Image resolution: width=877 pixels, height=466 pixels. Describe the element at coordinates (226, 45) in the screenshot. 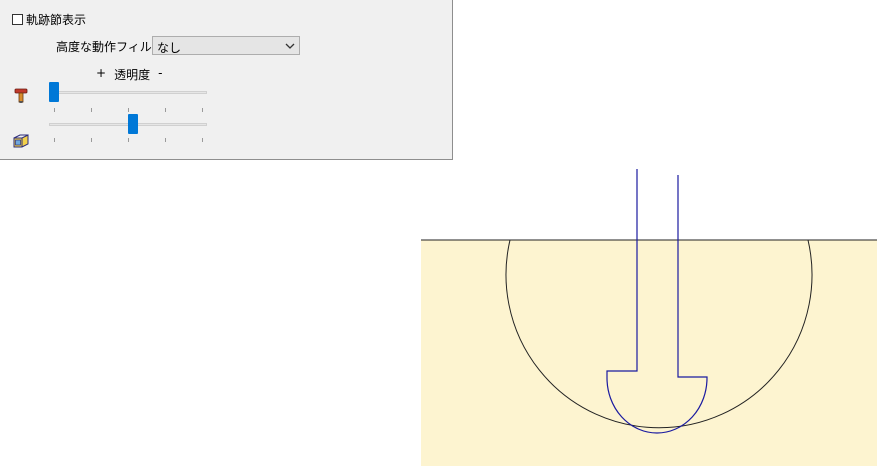

I see `motion-filter-select: なし` at that location.